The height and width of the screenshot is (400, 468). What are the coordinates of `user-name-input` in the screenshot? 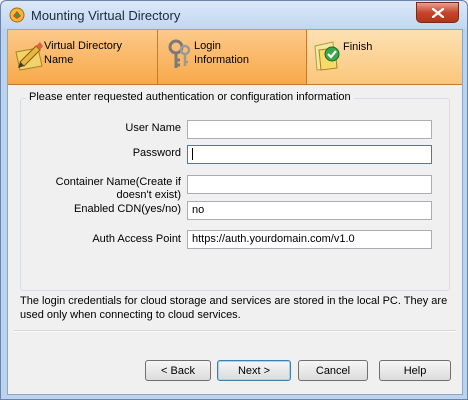 It's located at (309, 129).